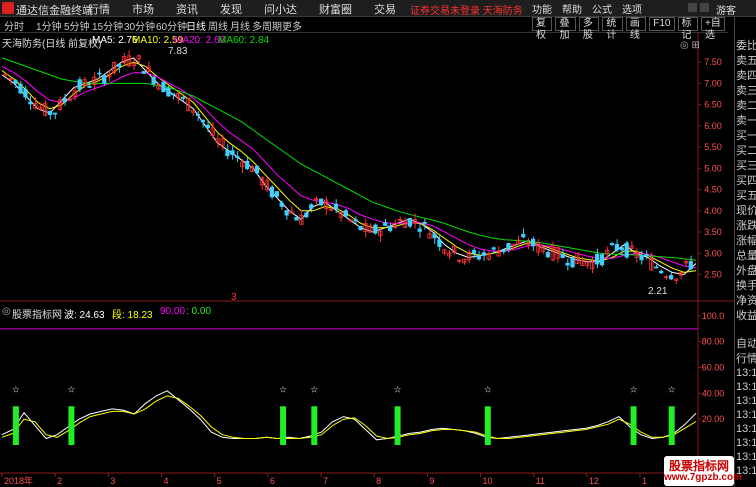 The width and height of the screenshot is (756, 487). I want to click on menu-trade: 交易, so click(385, 9).